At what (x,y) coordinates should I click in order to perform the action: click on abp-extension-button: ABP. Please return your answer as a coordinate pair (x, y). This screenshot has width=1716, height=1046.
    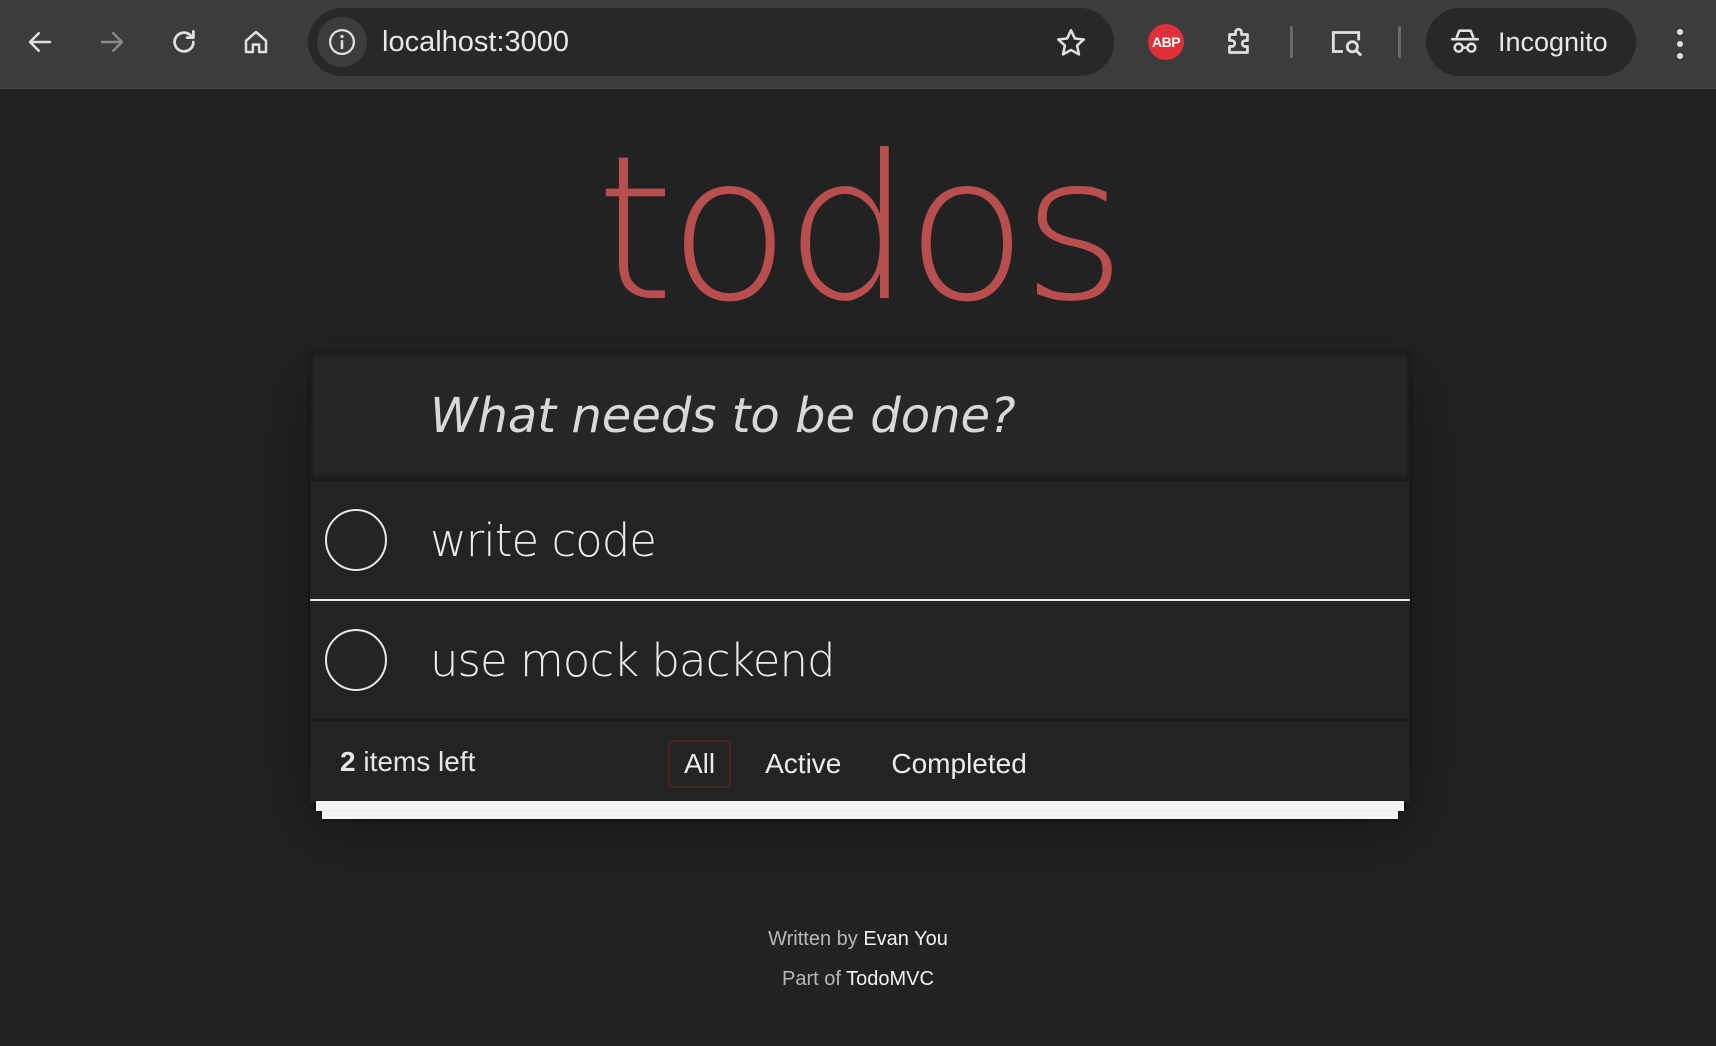
    Looking at the image, I should click on (1166, 42).